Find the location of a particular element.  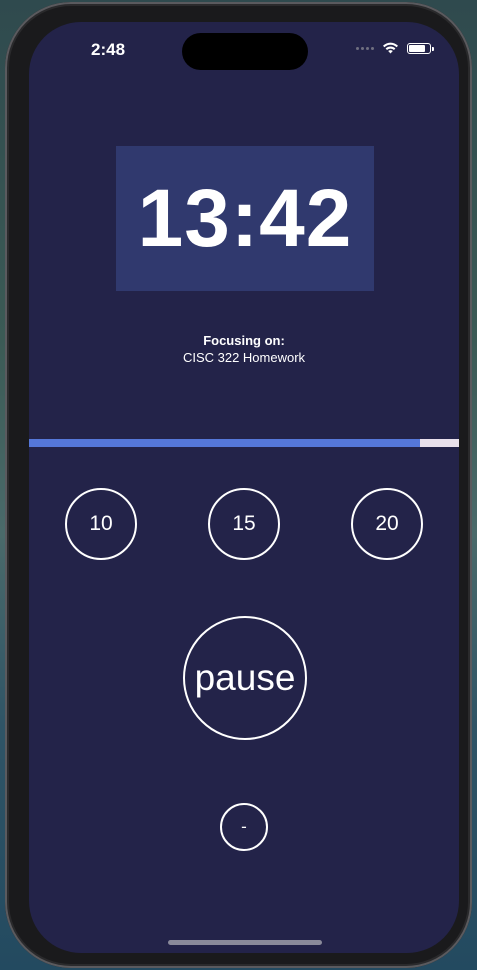

timer-text: 13:42 is located at coordinates (245, 218).